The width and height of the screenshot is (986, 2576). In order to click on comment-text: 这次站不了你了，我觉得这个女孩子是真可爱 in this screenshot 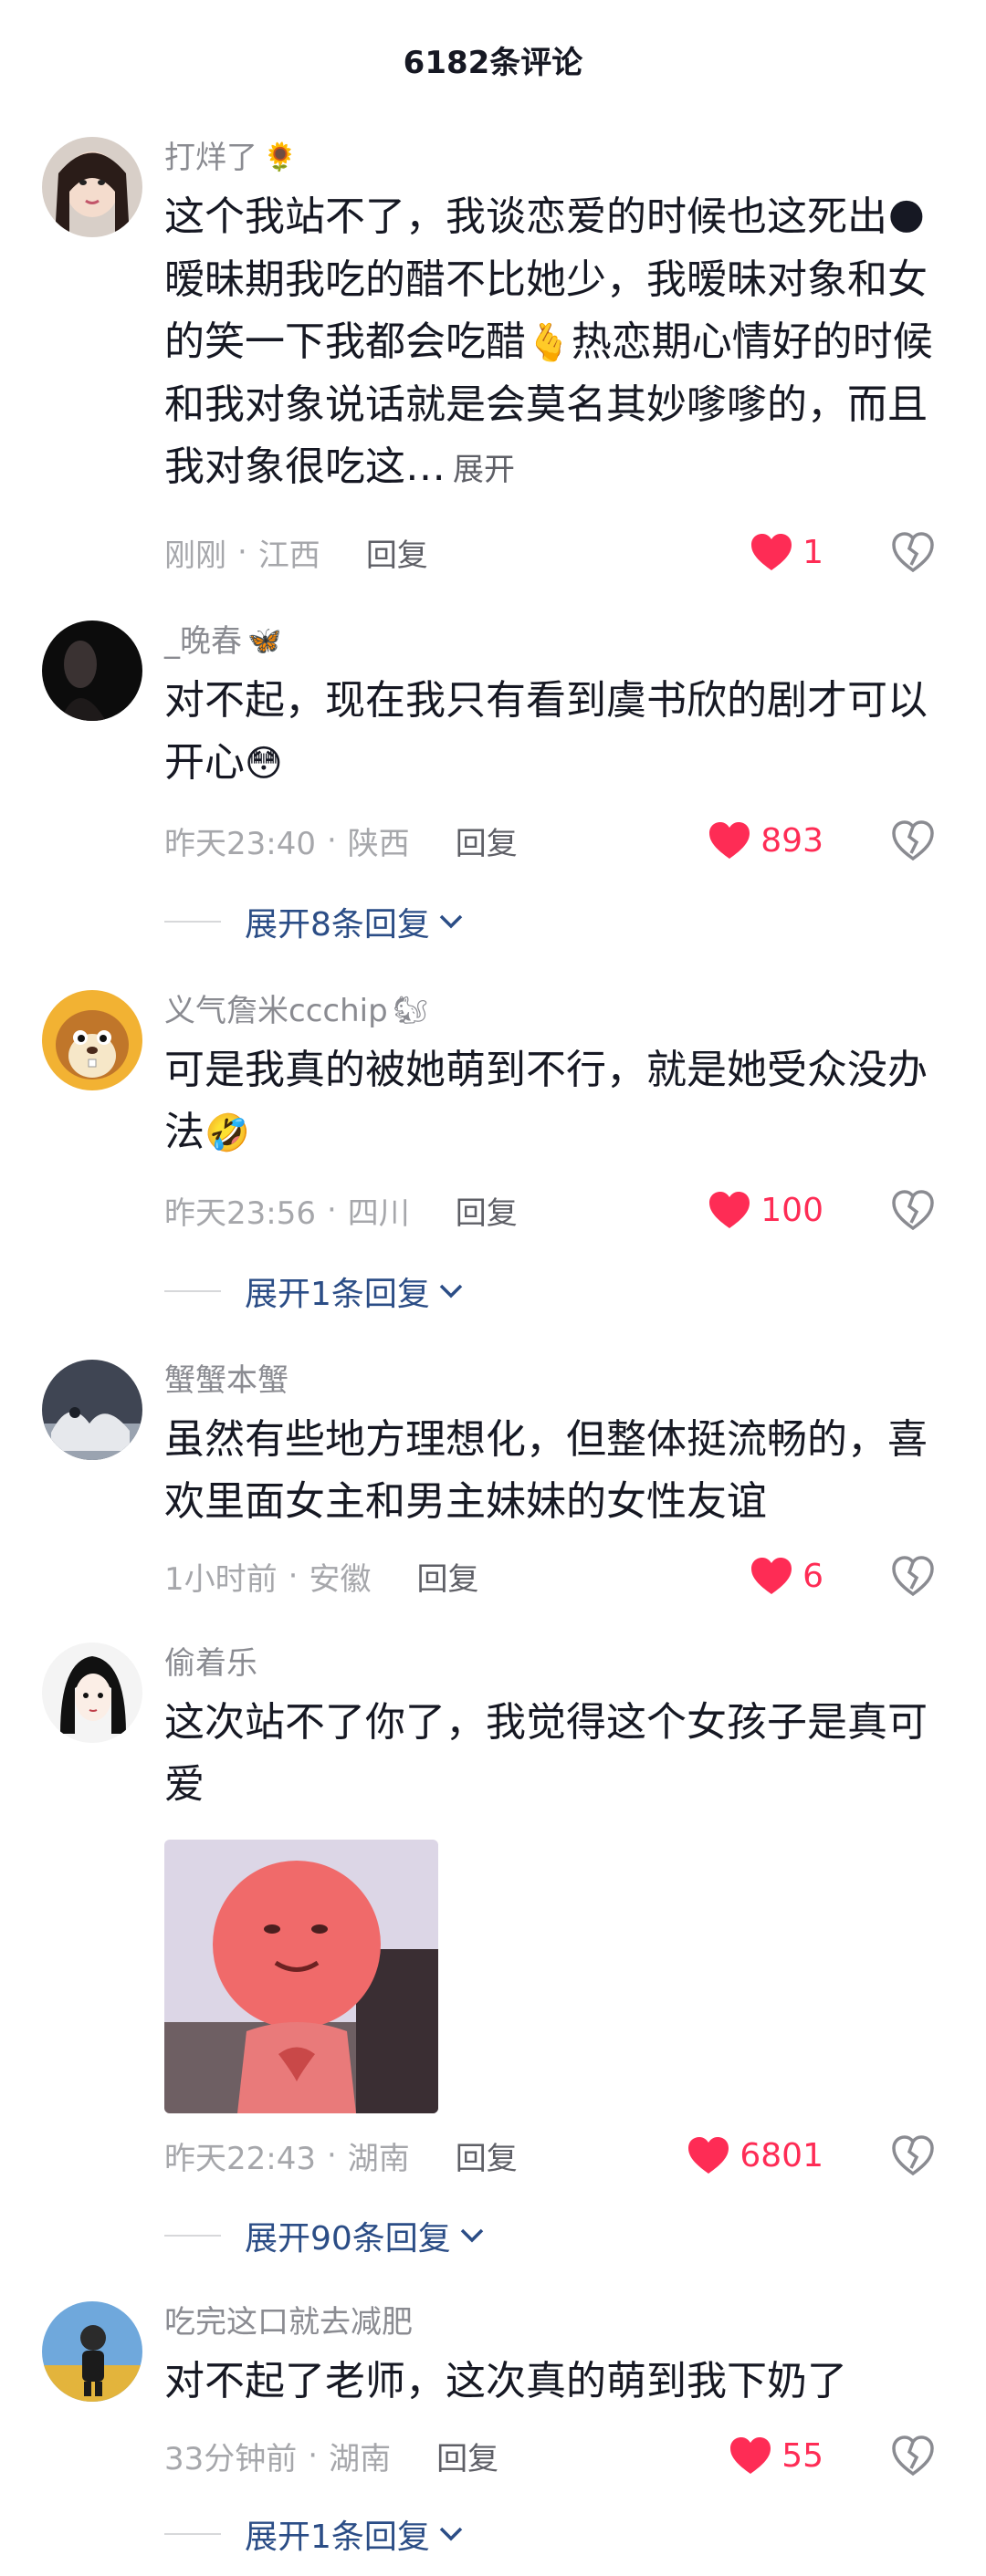, I will do `click(556, 1754)`.